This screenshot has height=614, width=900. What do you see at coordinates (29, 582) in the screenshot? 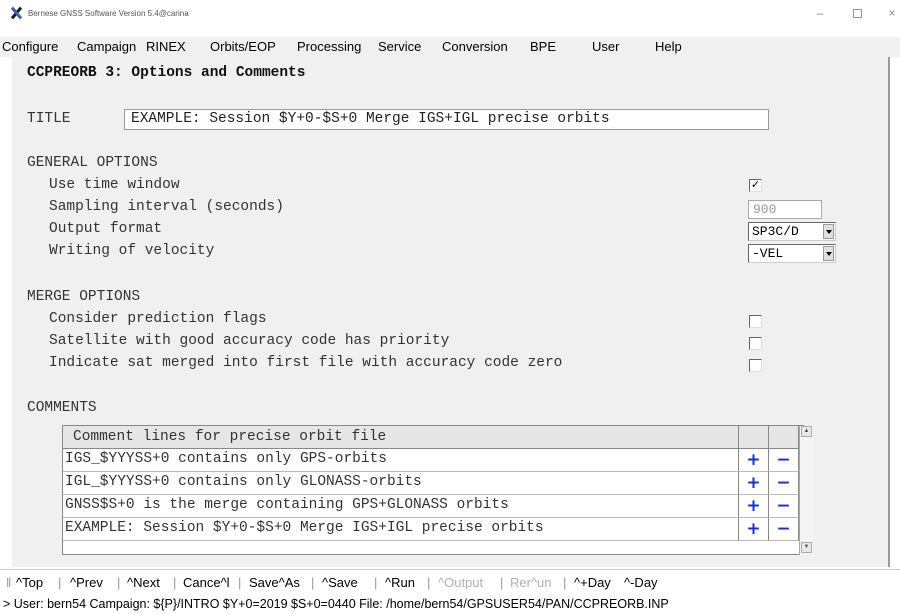
I see `top-button: ^Top` at bounding box center [29, 582].